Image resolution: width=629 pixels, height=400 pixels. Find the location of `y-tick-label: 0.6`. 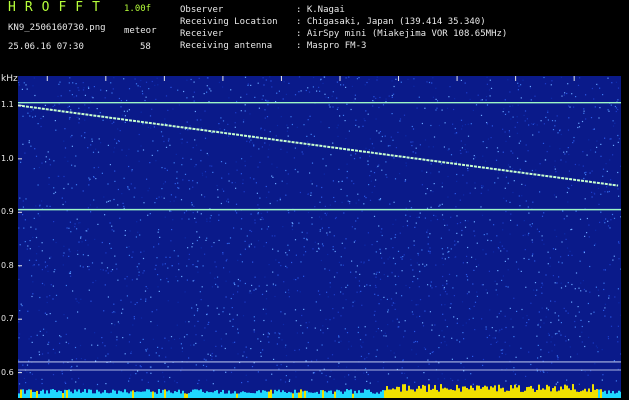

y-tick-label: 0.6 is located at coordinates (7, 372).